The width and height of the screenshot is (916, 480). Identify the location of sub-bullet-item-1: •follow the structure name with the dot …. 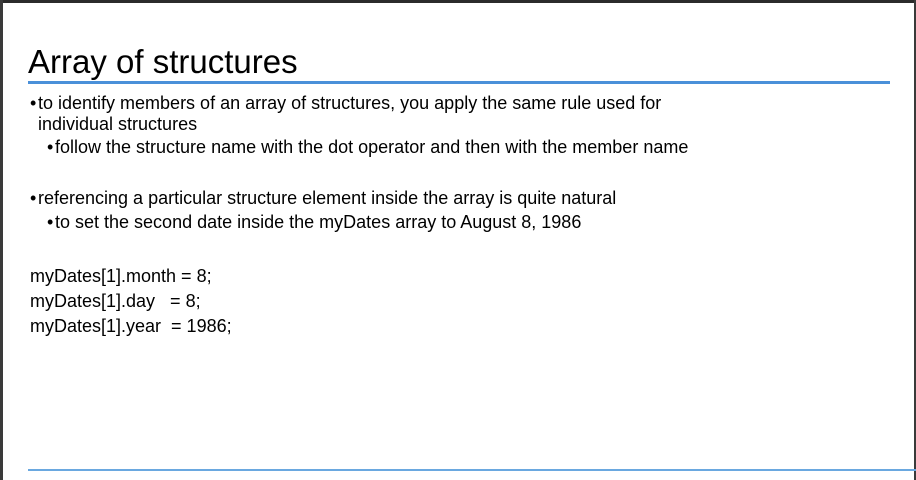
(367, 147).